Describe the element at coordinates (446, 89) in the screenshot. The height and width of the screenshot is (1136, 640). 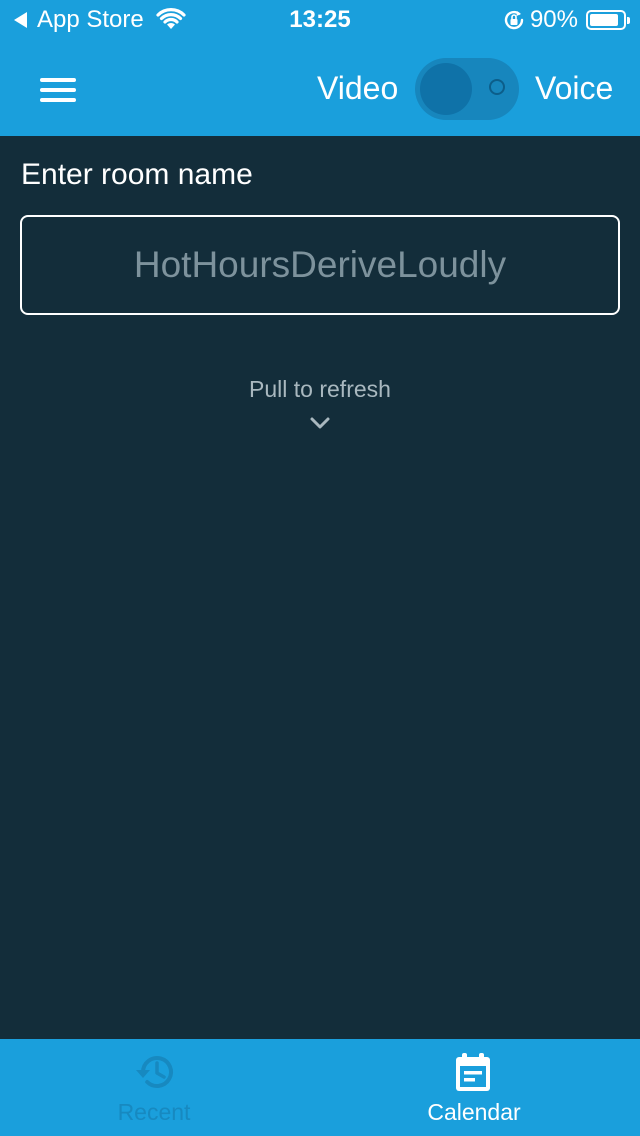
I see `toggle-knob` at that location.